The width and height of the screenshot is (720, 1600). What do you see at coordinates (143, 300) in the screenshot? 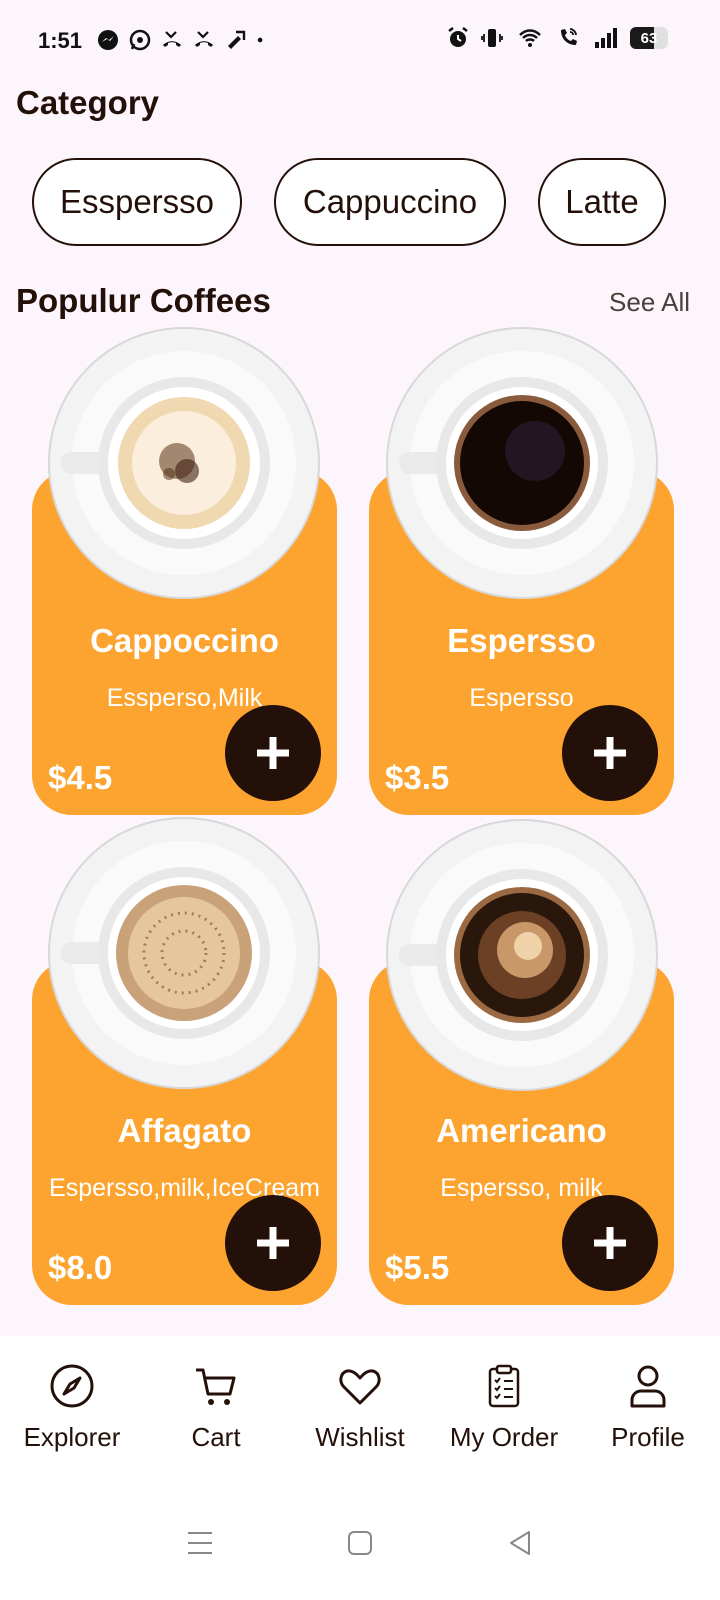
I see `popular-title: Populur Coffees` at bounding box center [143, 300].